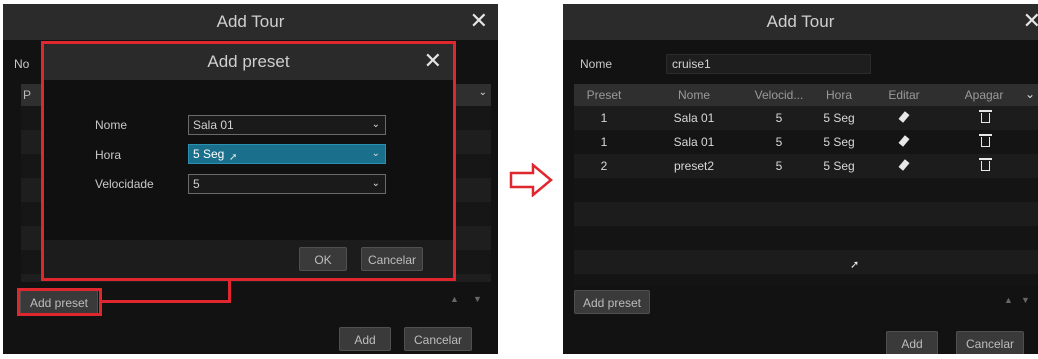  What do you see at coordinates (438, 339) in the screenshot?
I see `left-cancel-button: Cancelar` at bounding box center [438, 339].